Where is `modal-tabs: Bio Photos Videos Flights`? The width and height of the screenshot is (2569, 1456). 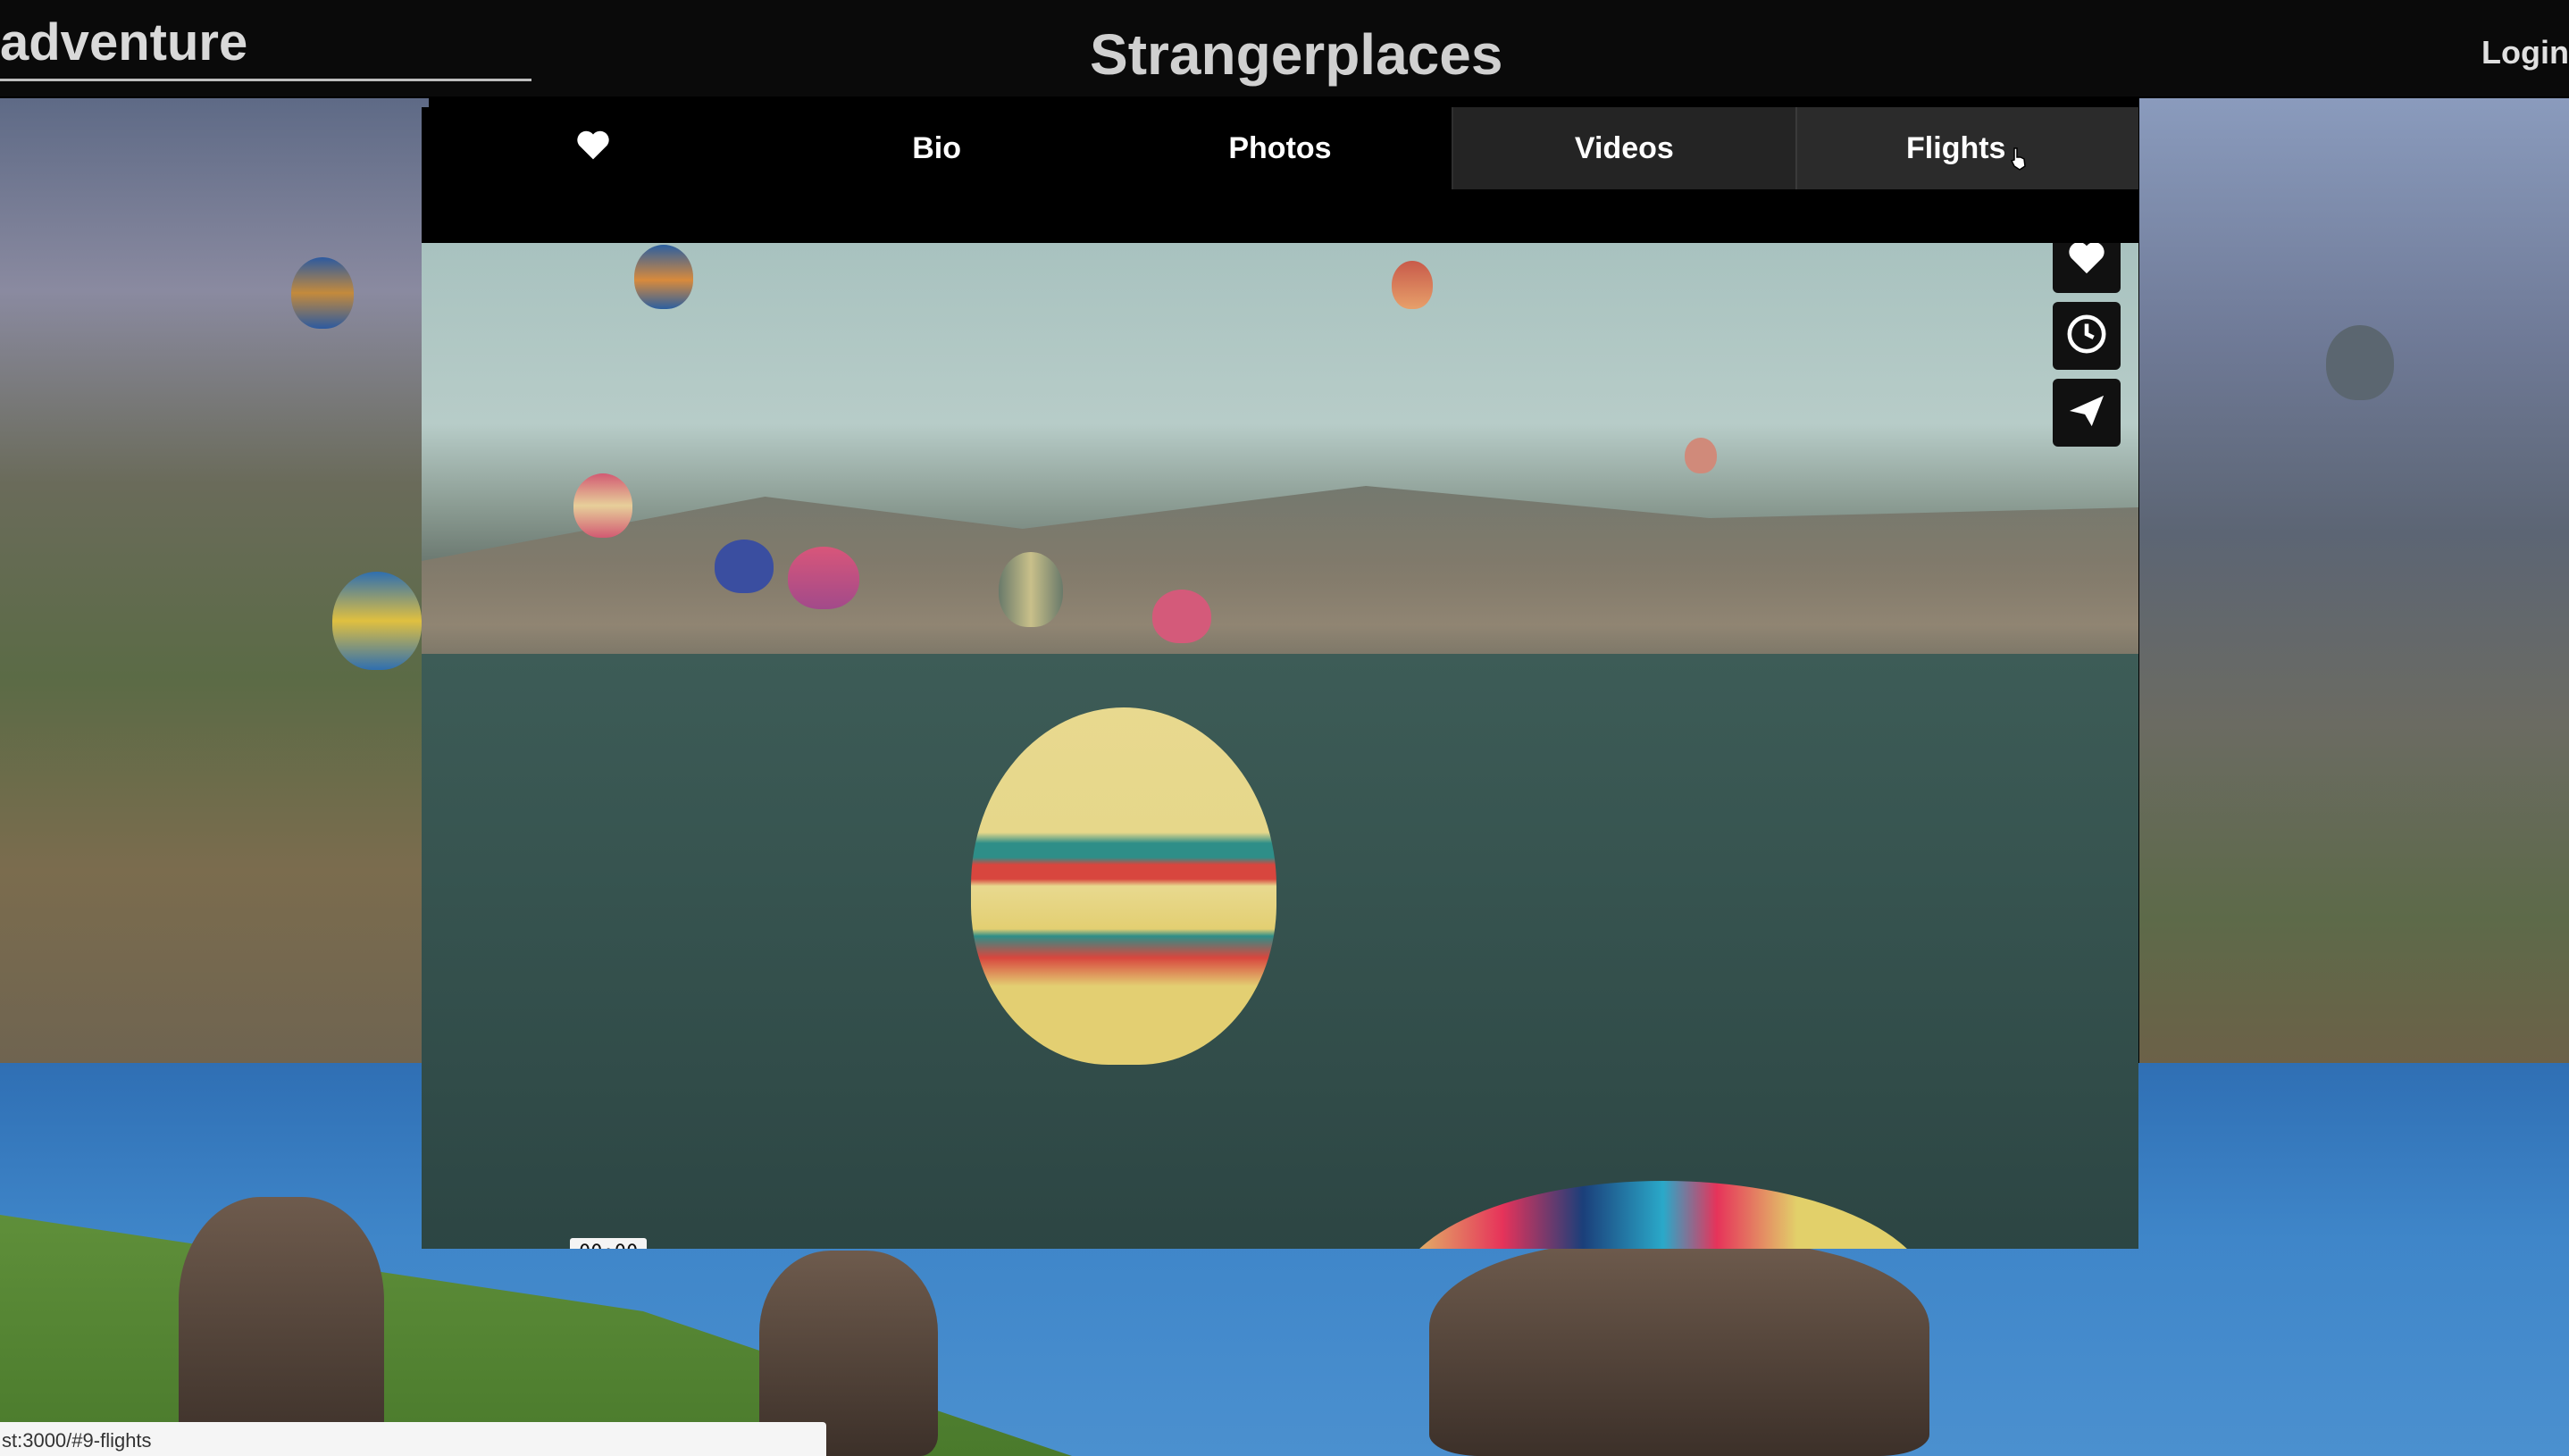 modal-tabs: Bio Photos Videos Flights is located at coordinates (1280, 148).